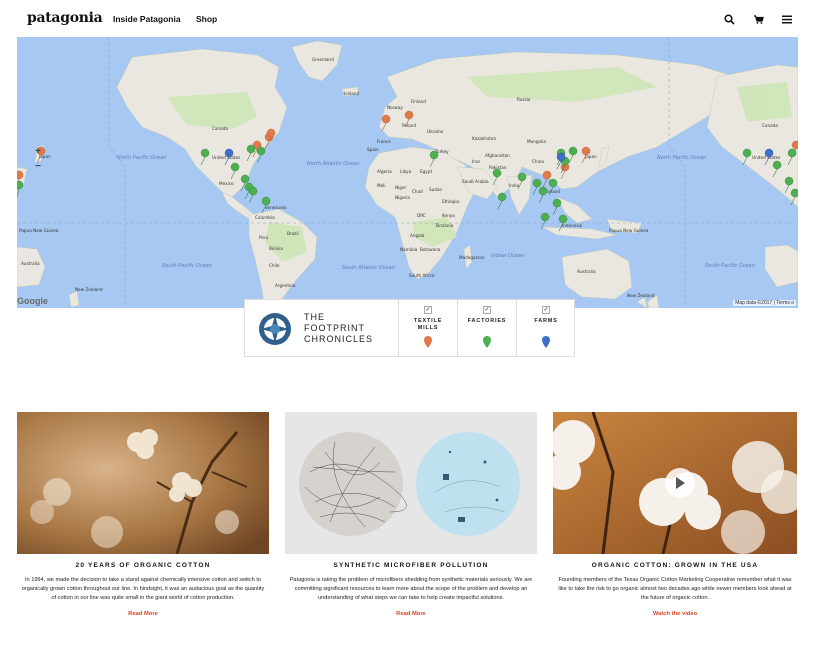 The image size is (818, 667). I want to click on label-nigeria: Nigeria, so click(402, 197).